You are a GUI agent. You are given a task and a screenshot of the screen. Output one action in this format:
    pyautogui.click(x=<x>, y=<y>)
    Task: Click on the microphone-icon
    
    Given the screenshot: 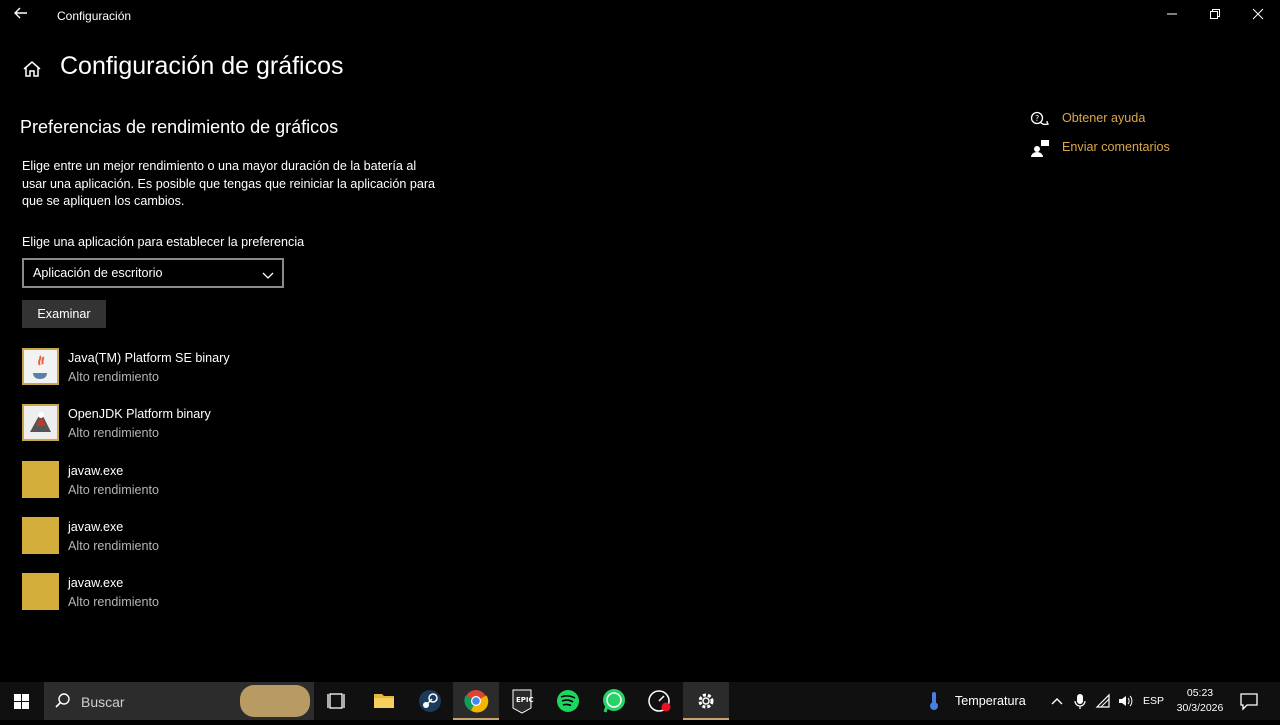 What is the action you would take?
    pyautogui.click(x=1080, y=701)
    